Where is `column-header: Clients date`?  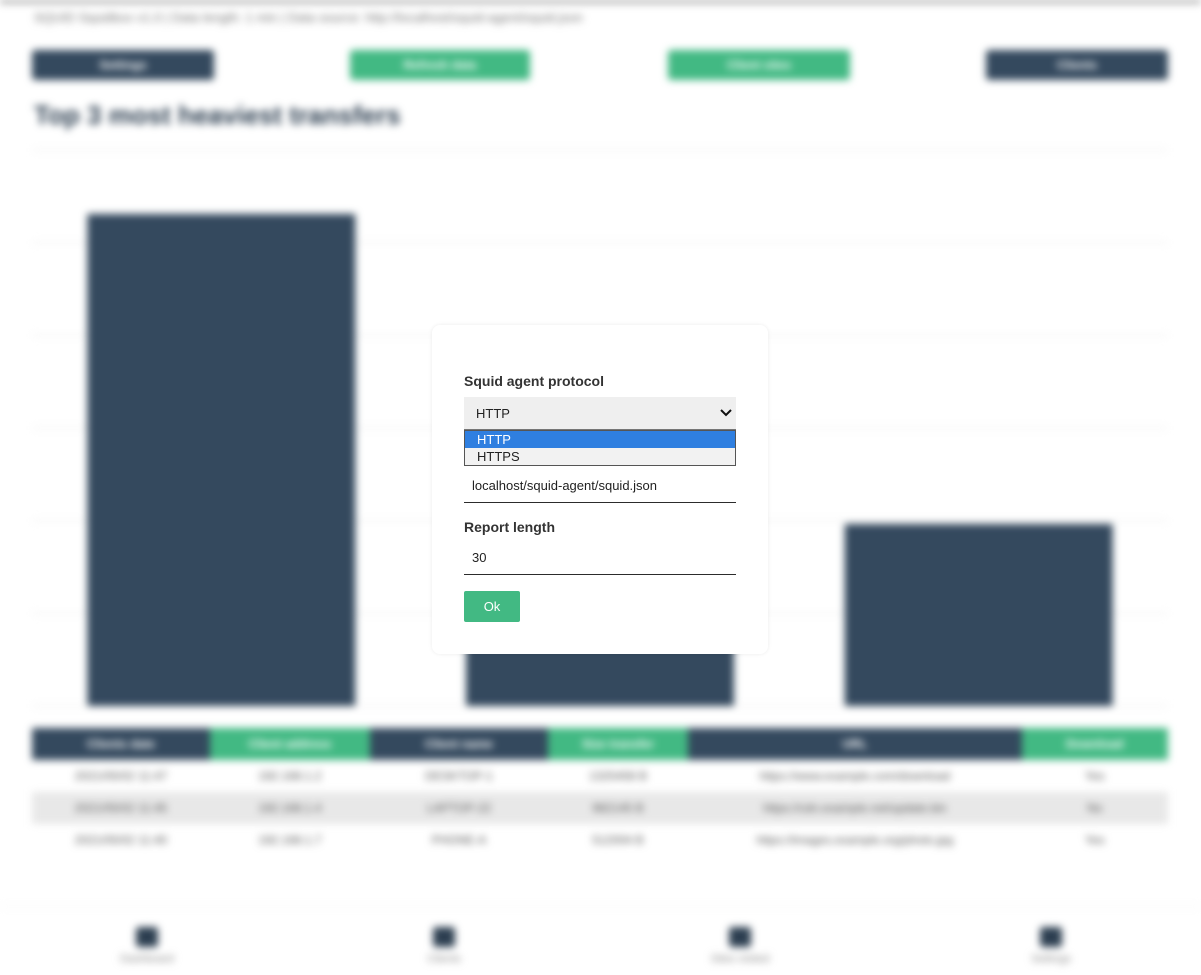
column-header: Clients date is located at coordinates (121, 744).